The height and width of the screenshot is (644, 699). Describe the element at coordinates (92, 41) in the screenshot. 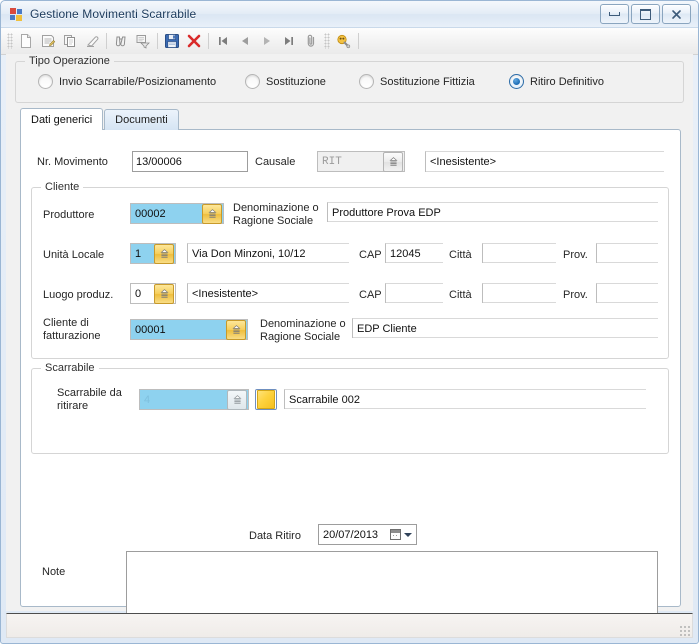

I see `eraser-icon` at that location.